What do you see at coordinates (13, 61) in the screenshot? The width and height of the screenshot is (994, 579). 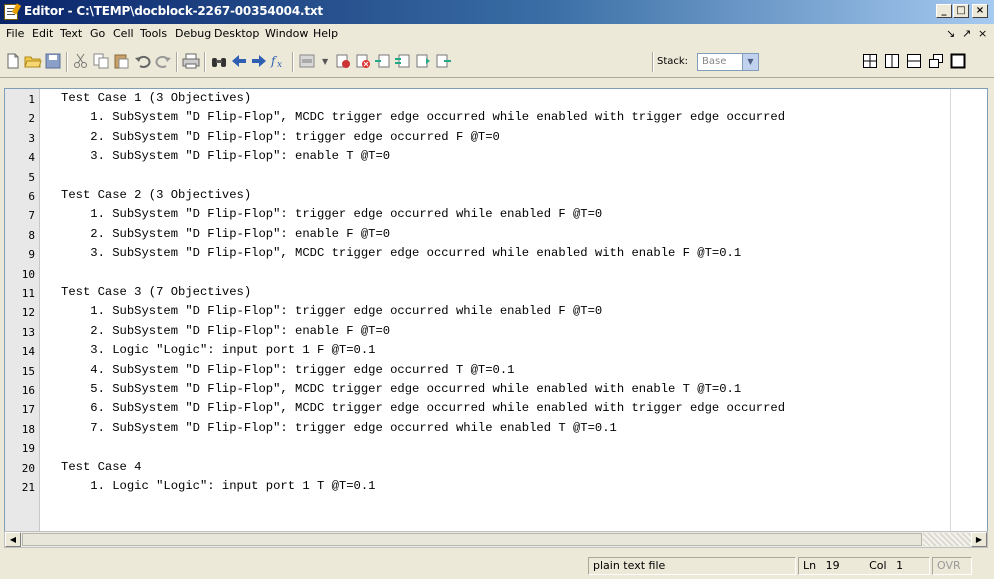 I see `new-file-icon` at bounding box center [13, 61].